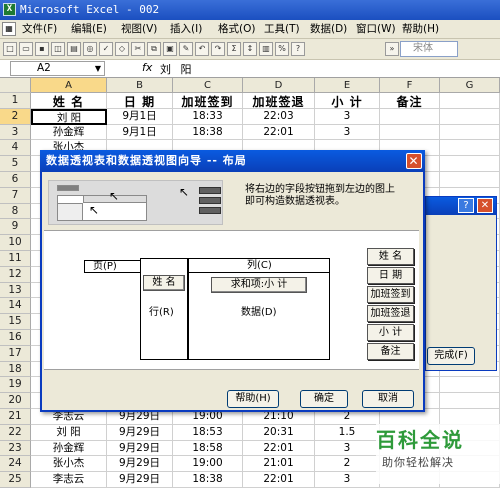  What do you see at coordinates (15, 338) in the screenshot?
I see `row-header: 16` at bounding box center [15, 338].